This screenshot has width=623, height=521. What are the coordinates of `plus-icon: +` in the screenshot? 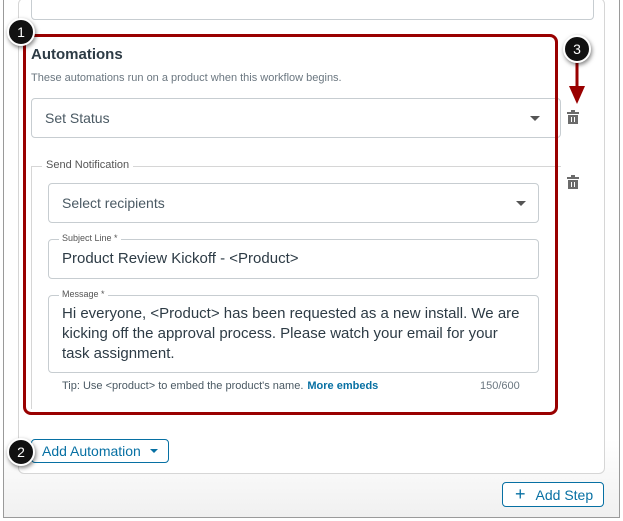 It's located at (520, 494).